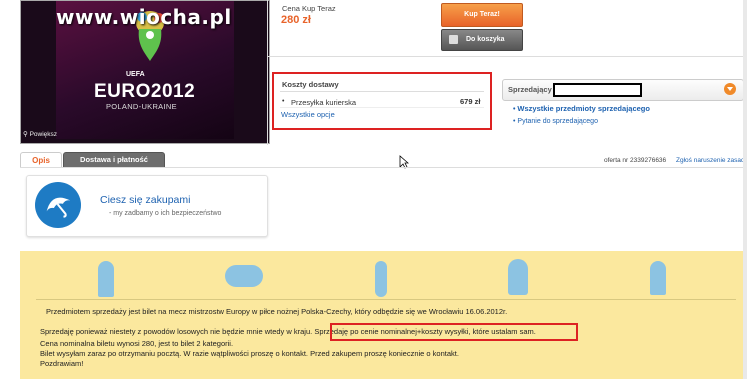  I want to click on price-label: Cena Kup Teraz, so click(309, 8).